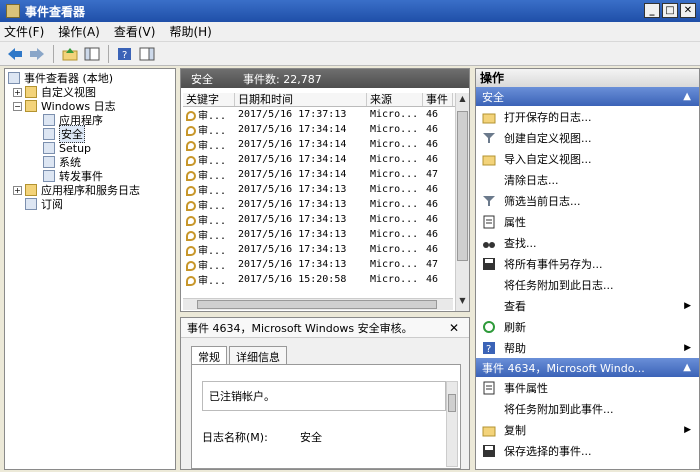  I want to click on table-row: 审... 2017/5/16 17:37:13 Micro... 46, so click(325, 114).